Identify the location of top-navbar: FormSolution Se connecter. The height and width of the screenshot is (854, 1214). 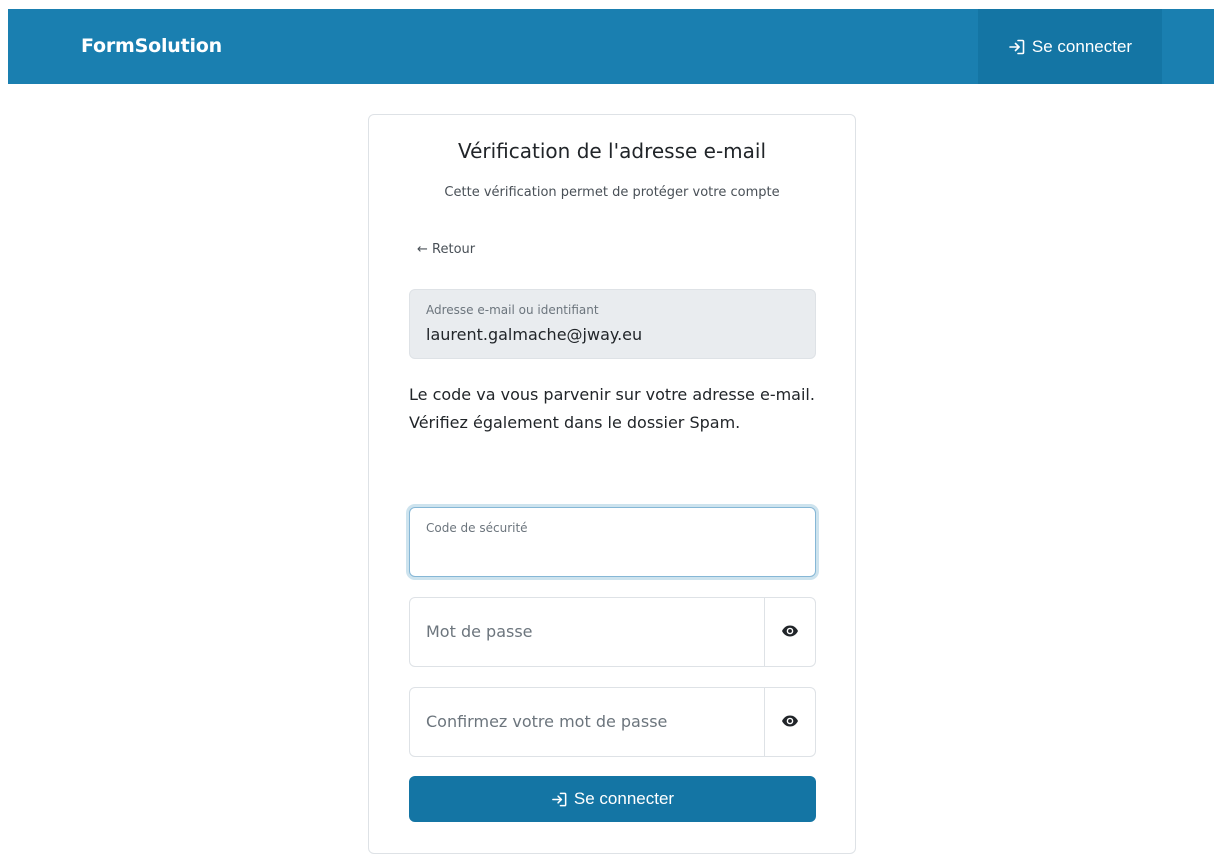
(611, 46).